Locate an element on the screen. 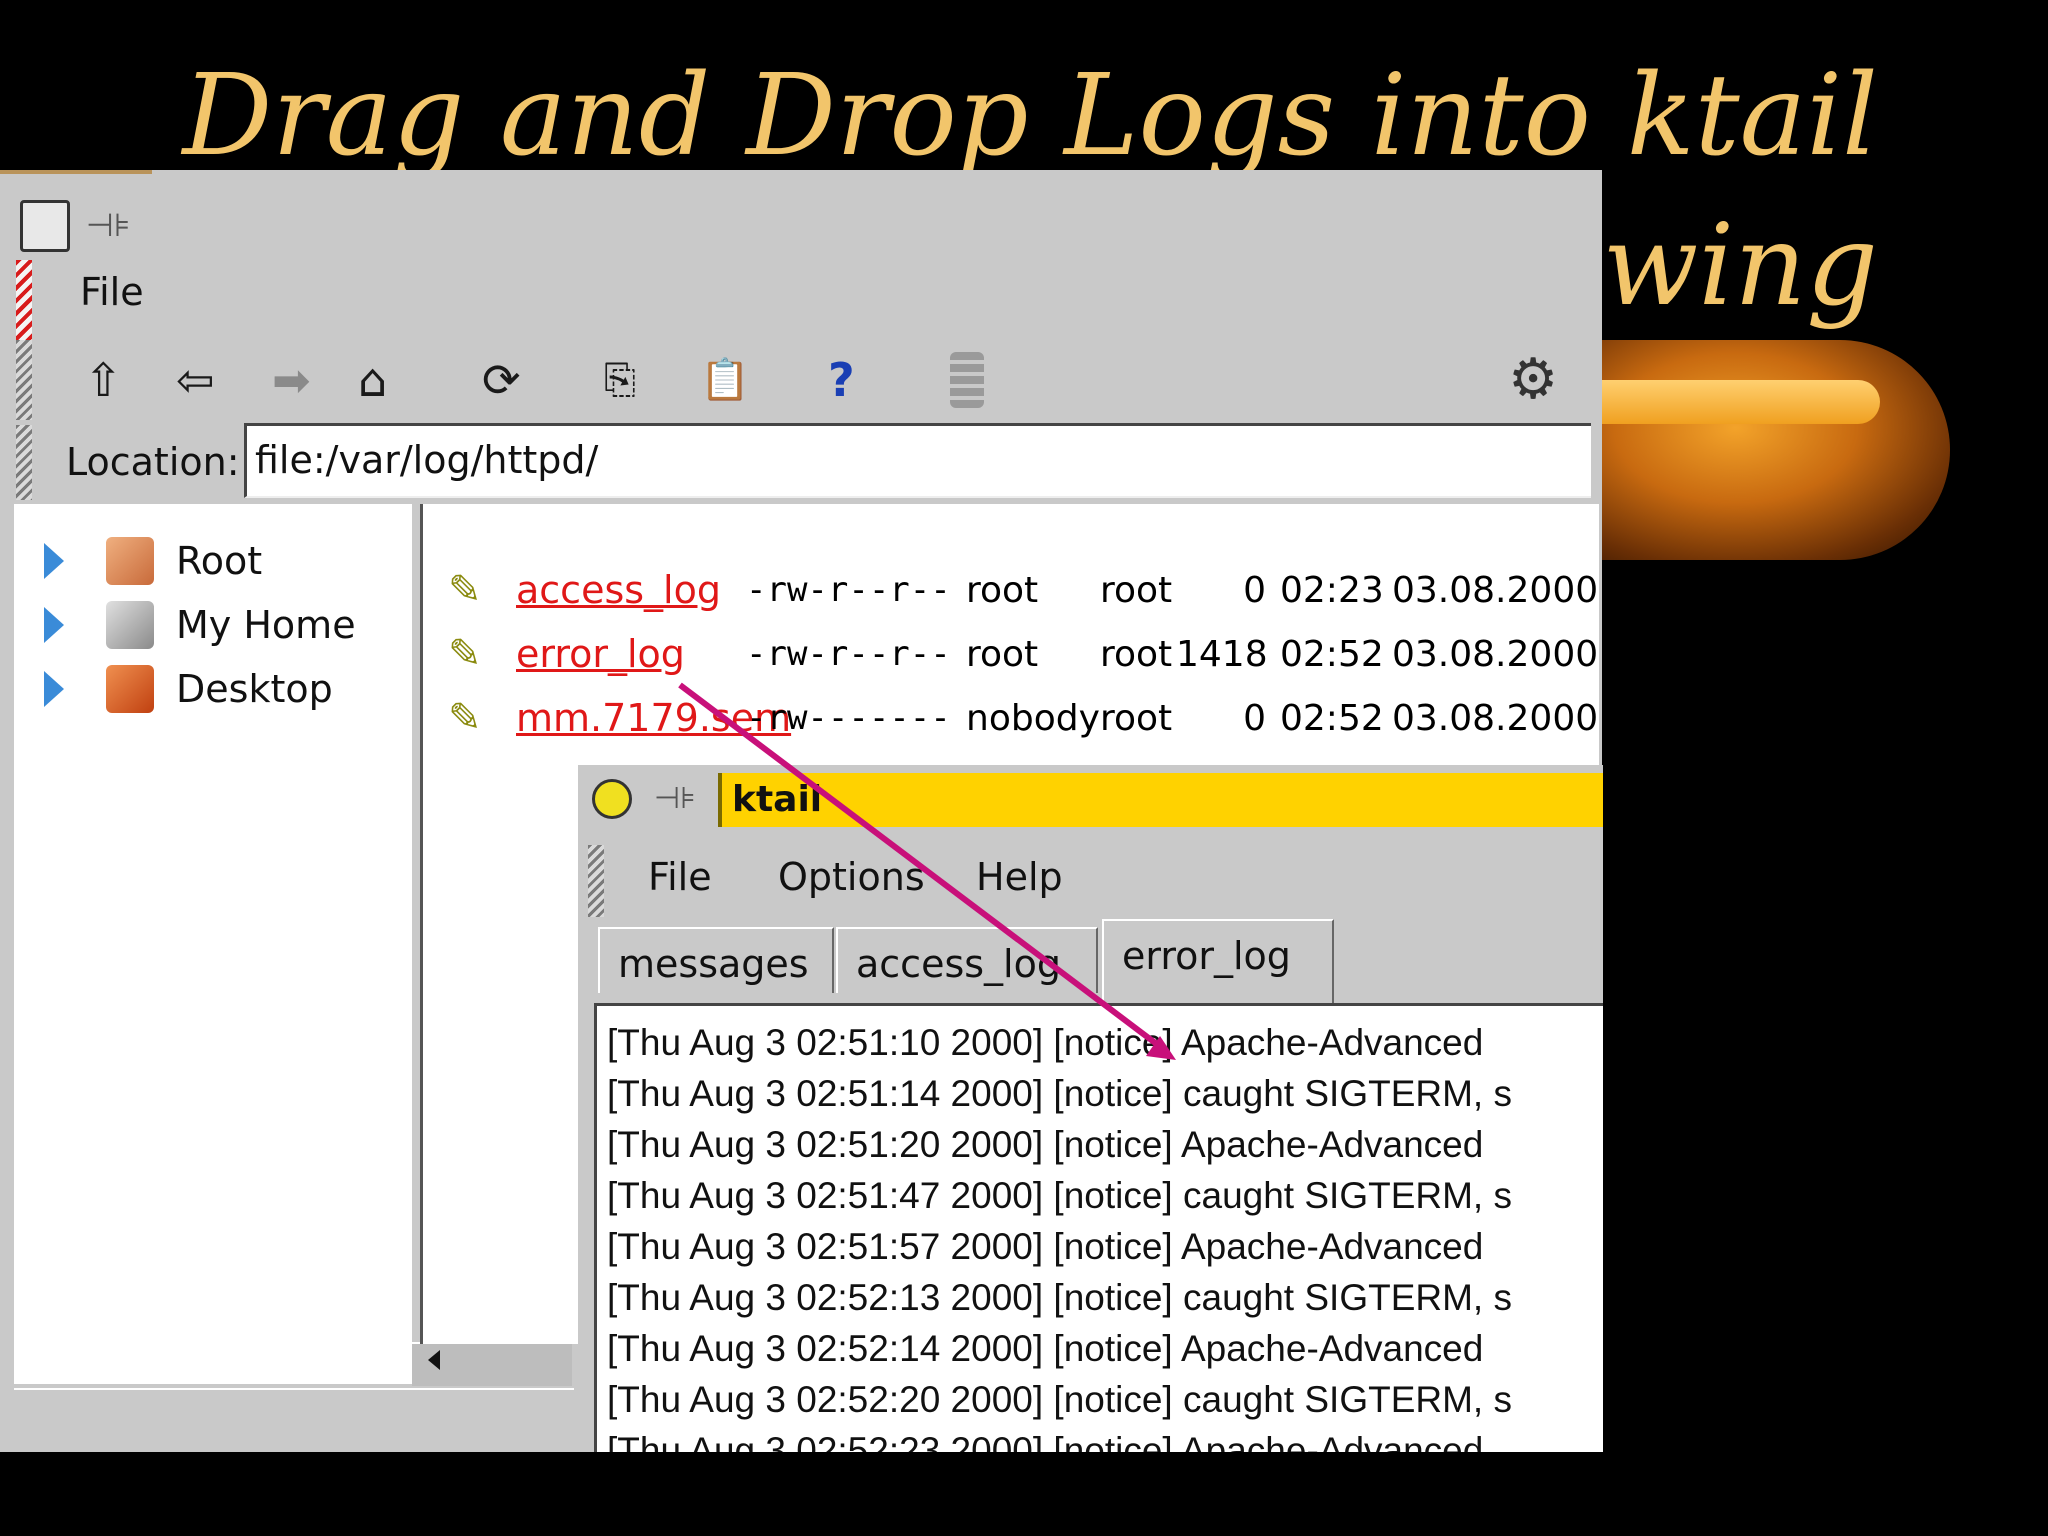  up-arrow-icon: ⇧ is located at coordinates (103, 380).